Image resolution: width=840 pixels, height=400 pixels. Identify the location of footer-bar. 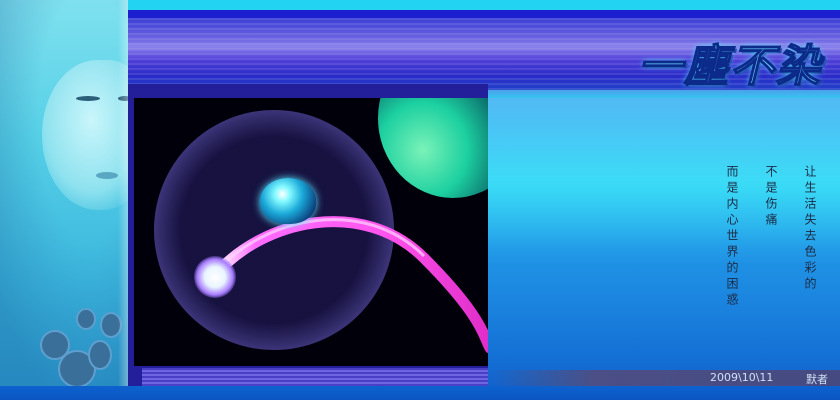
(664, 378).